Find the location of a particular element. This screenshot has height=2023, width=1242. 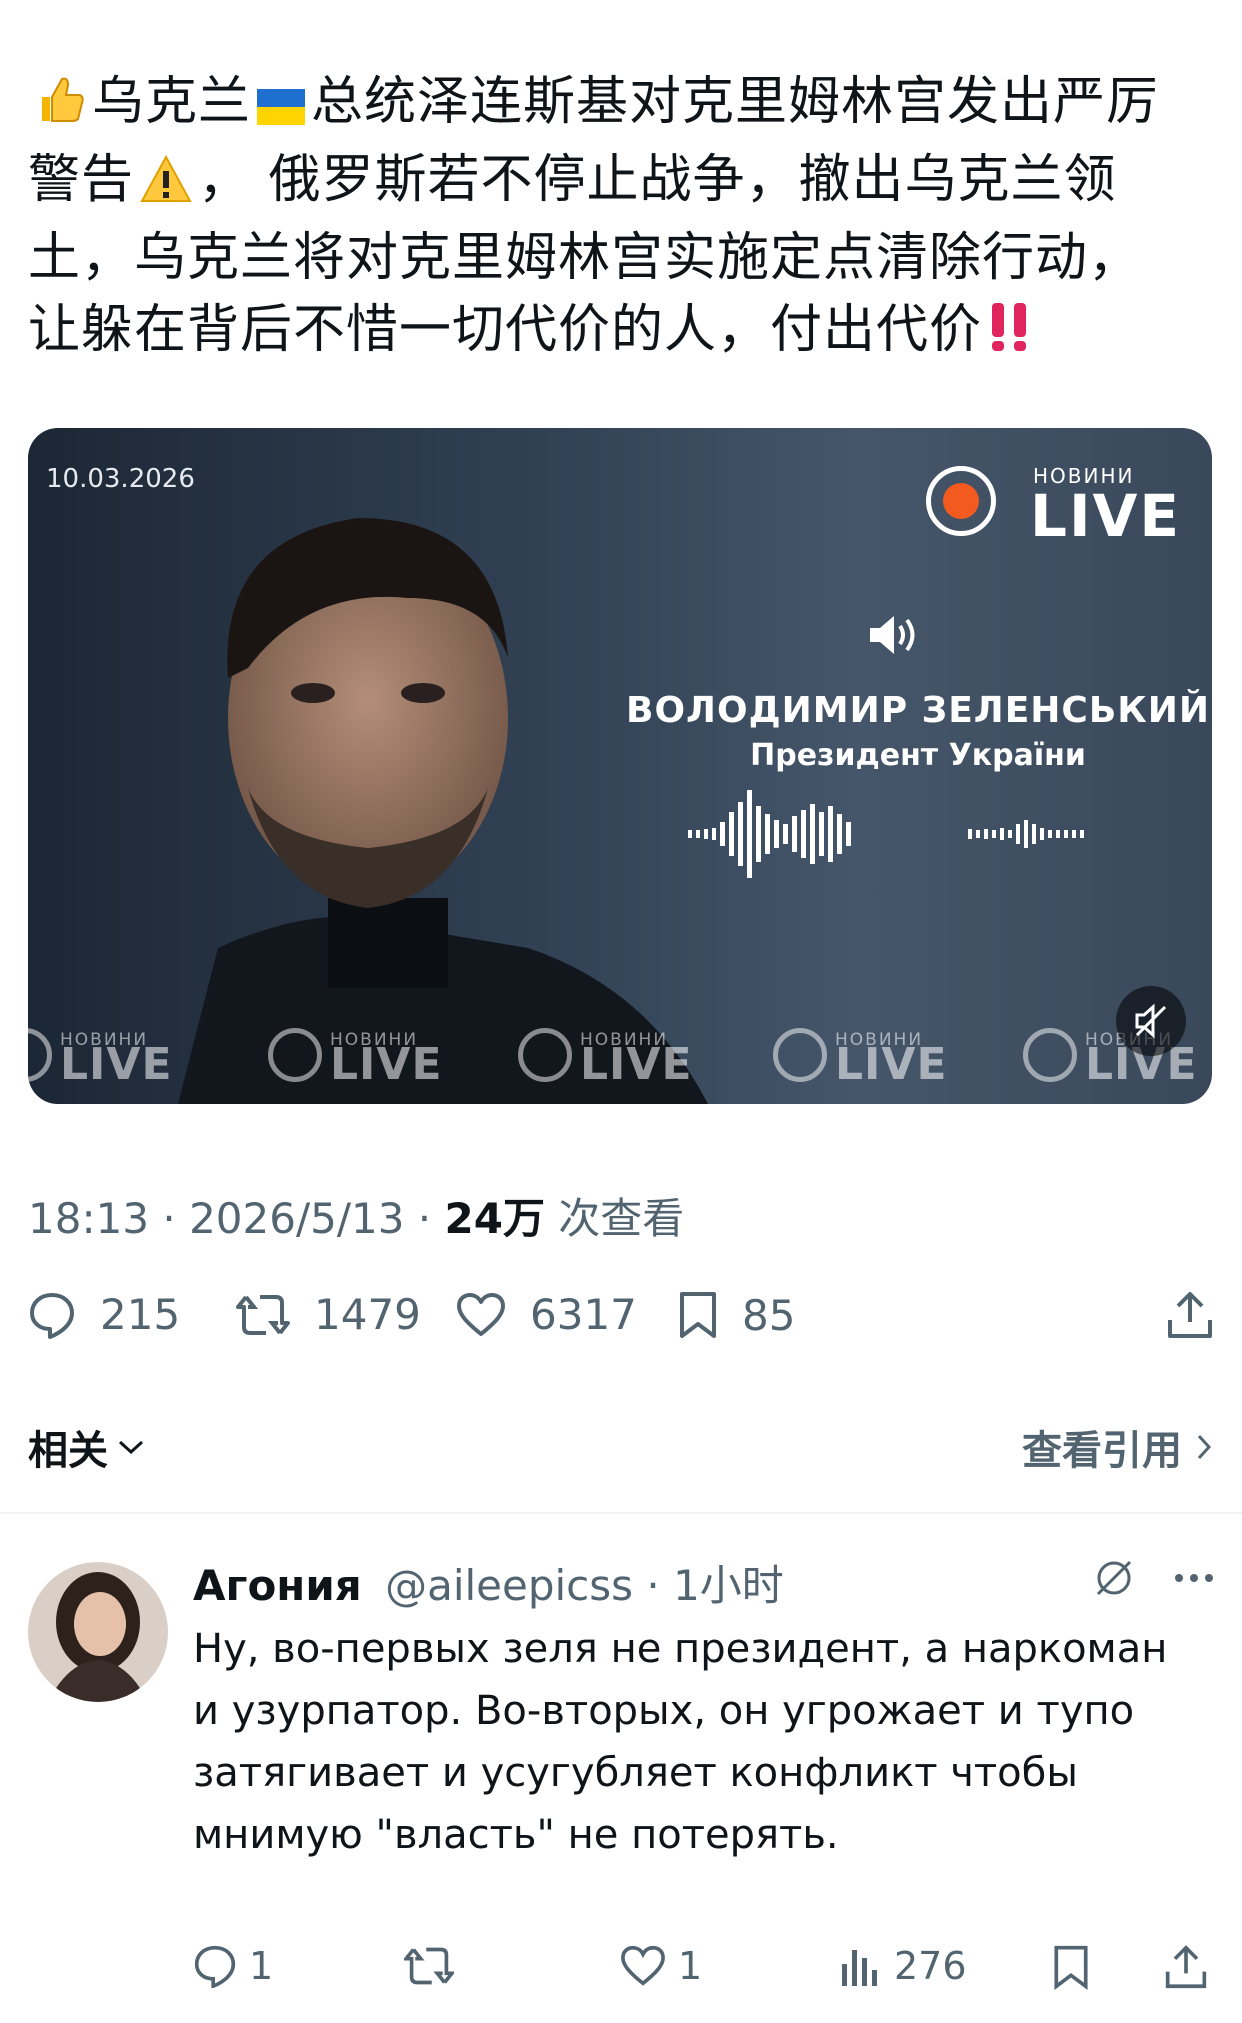

audio-waveform is located at coordinates (886, 834).